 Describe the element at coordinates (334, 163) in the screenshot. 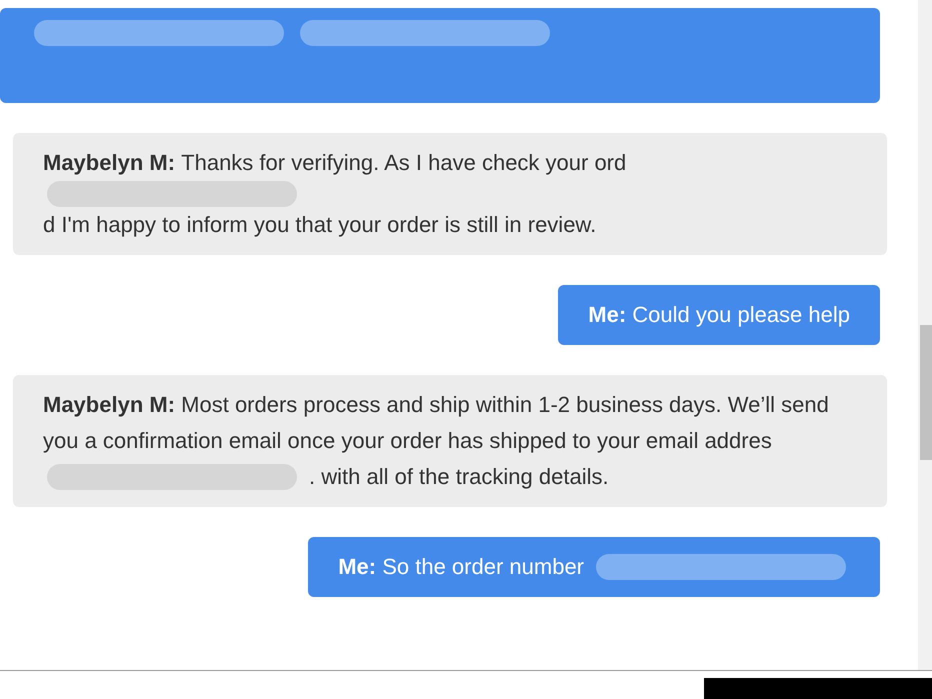

I see `message-text: Maybelyn M: Thanks for verifying. As I have check your ord` at that location.